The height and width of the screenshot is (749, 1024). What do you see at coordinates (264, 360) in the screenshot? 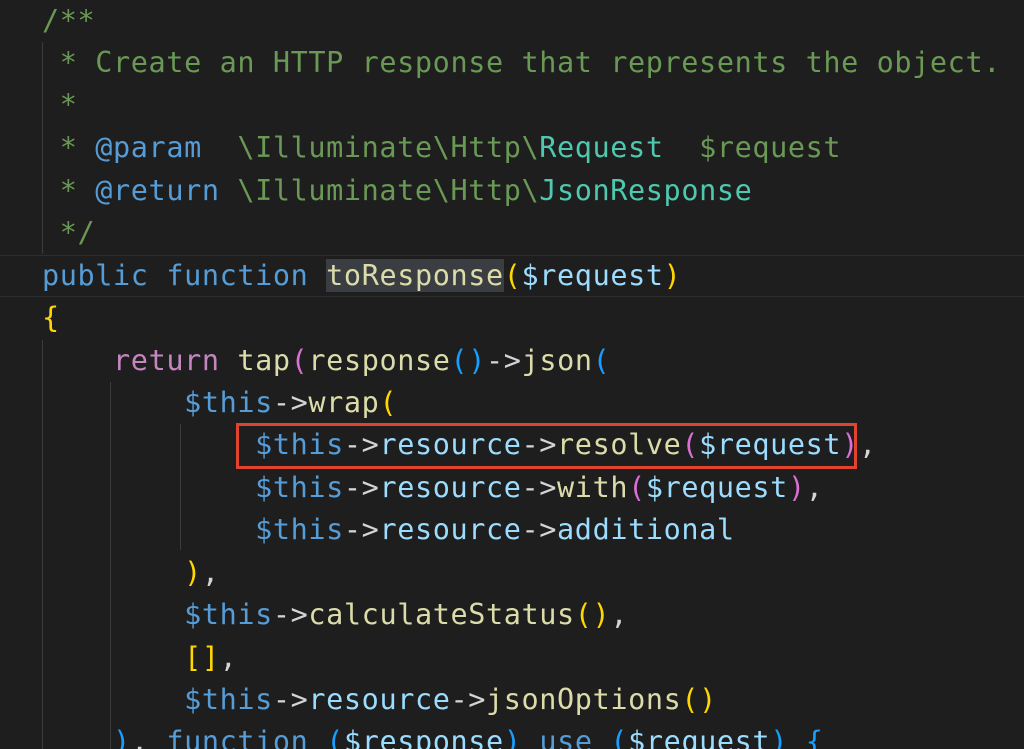
I see `function-tap: tap` at bounding box center [264, 360].